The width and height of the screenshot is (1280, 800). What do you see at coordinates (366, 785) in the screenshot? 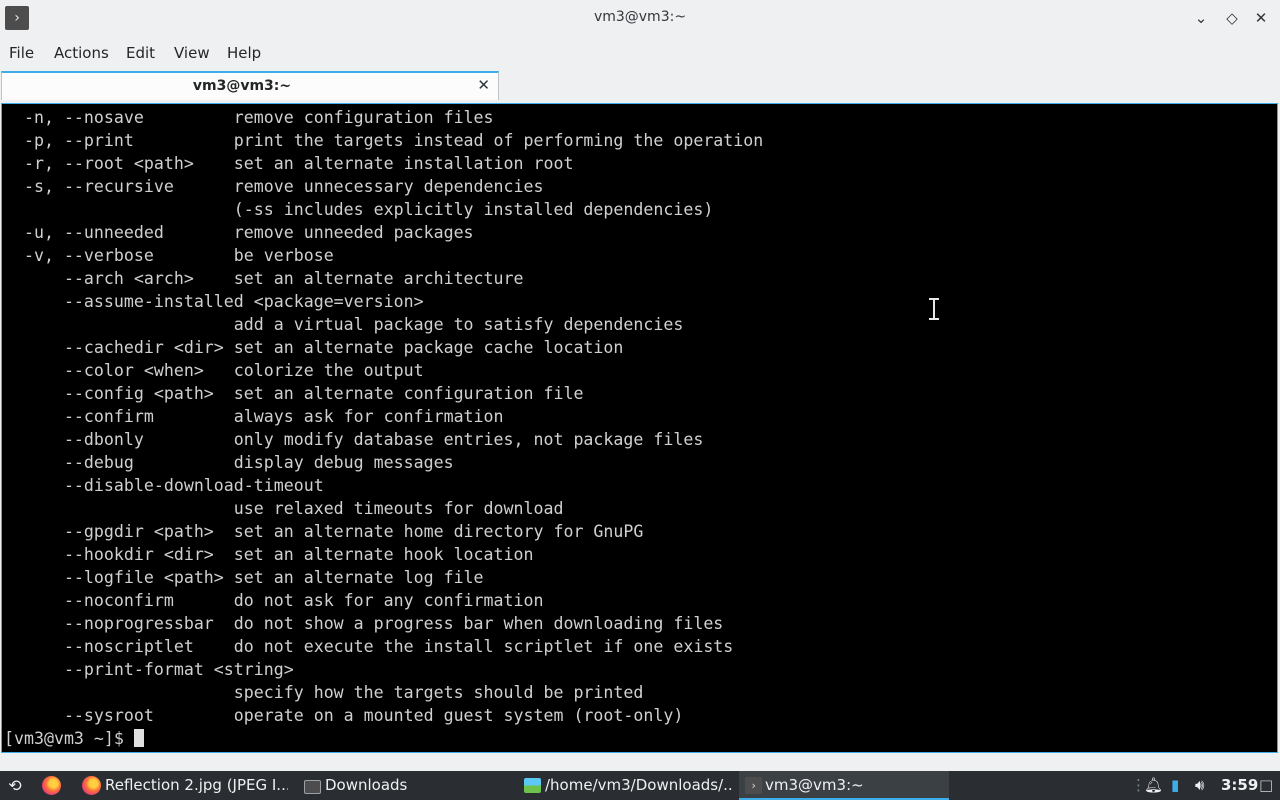
I see `task-label: Downloads` at bounding box center [366, 785].